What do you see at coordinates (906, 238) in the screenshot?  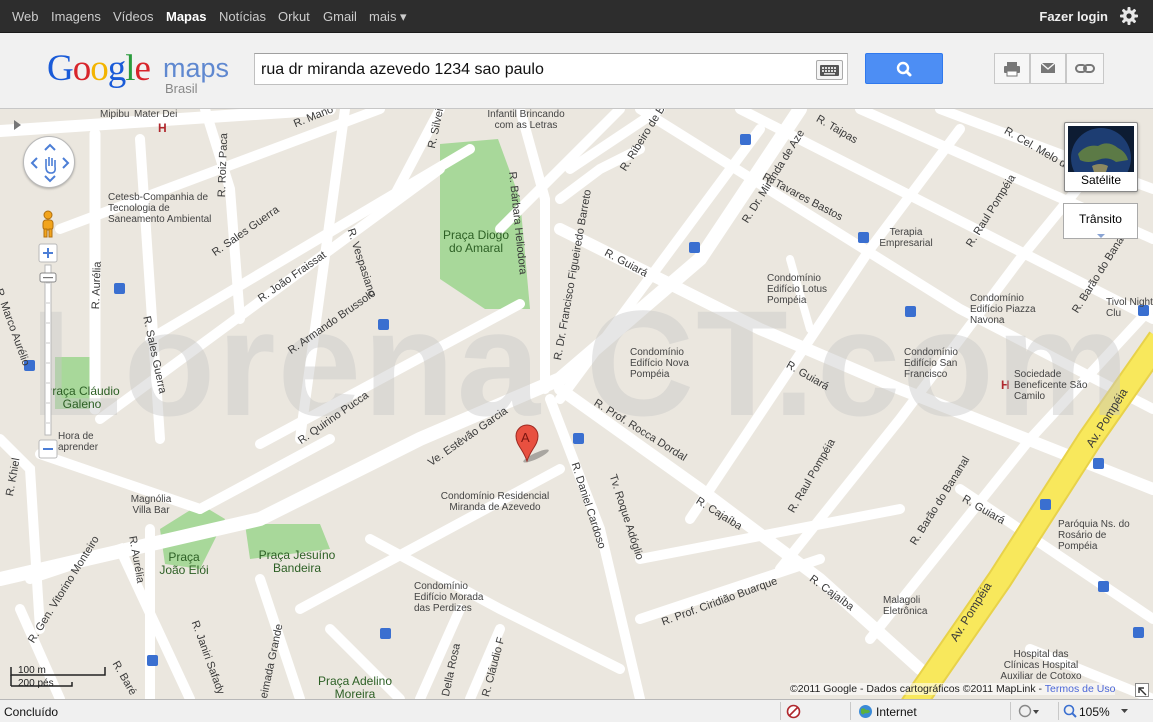 I see `place-label: Terapia Empresarial` at bounding box center [906, 238].